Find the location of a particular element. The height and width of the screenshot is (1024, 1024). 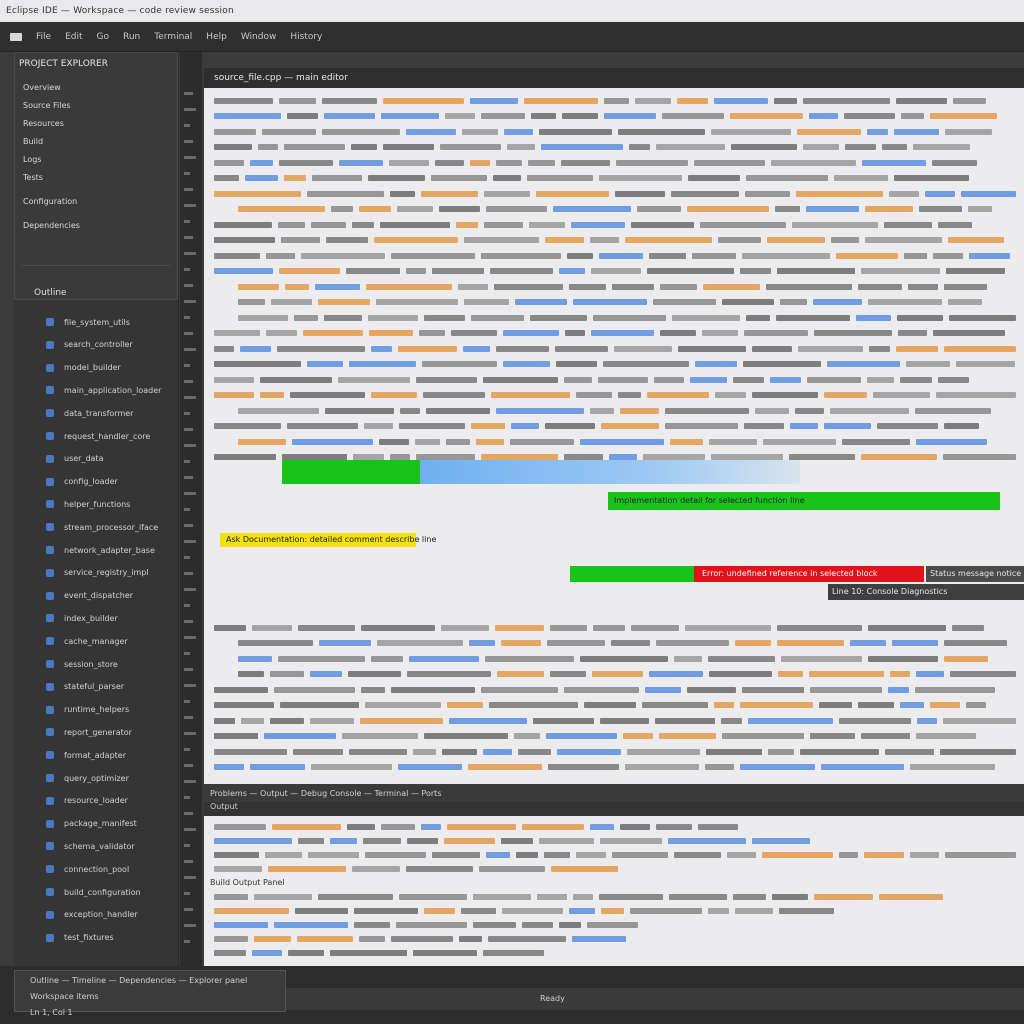

tree-item: query_optimizer is located at coordinates (71, 778).